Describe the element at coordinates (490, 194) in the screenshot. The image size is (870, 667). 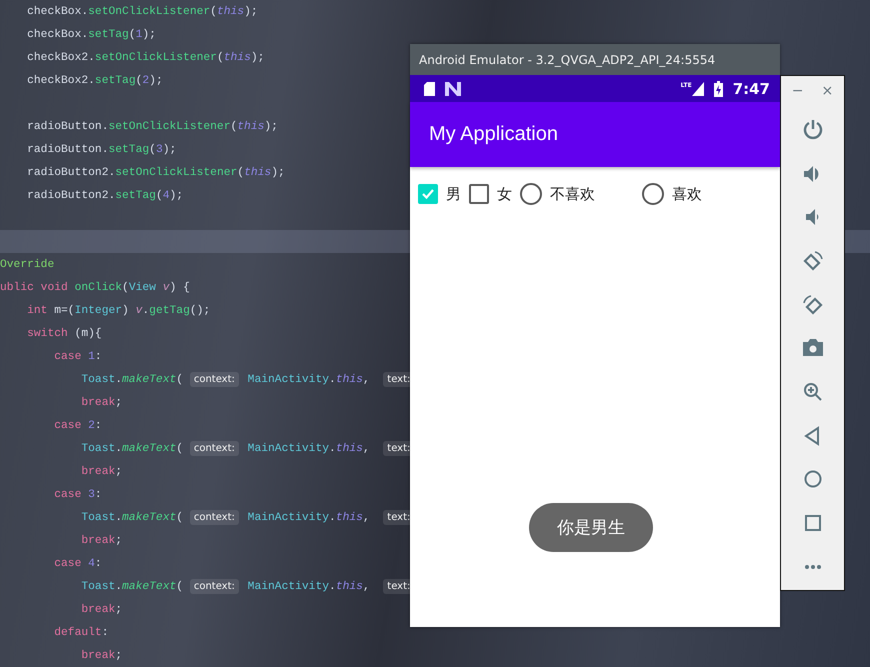
I see `checkbox: 女` at that location.